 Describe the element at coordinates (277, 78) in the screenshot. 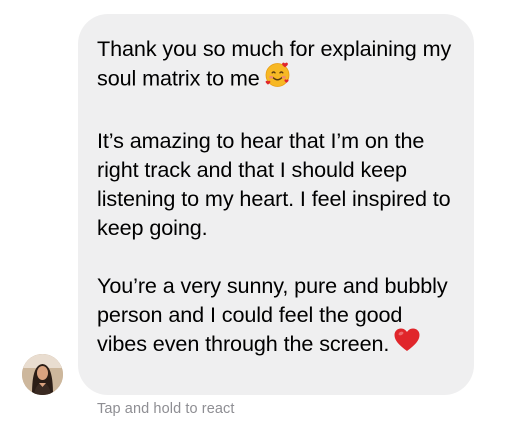

I see `smiling-face-with-hearts-icon` at that location.